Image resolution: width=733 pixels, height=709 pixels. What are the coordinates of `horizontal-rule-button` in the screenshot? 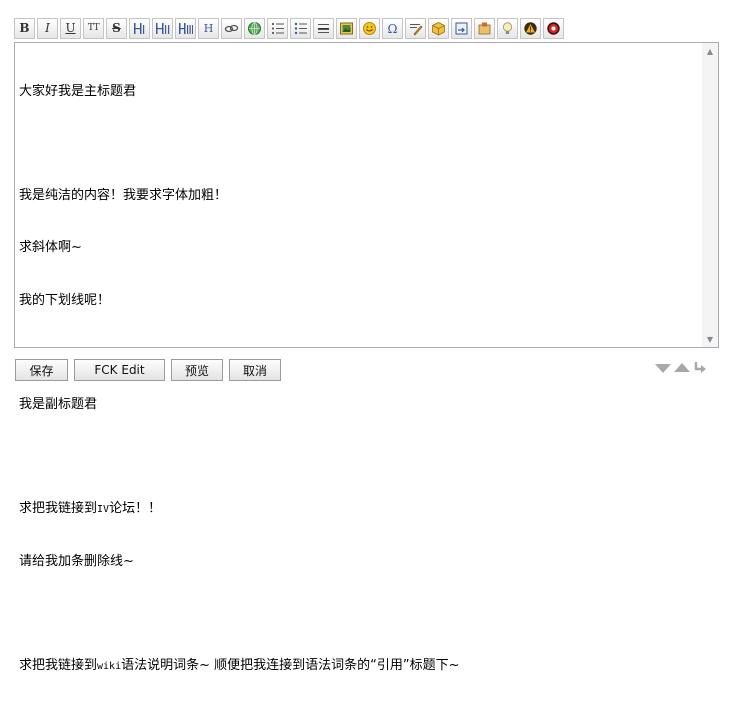 It's located at (323, 28).